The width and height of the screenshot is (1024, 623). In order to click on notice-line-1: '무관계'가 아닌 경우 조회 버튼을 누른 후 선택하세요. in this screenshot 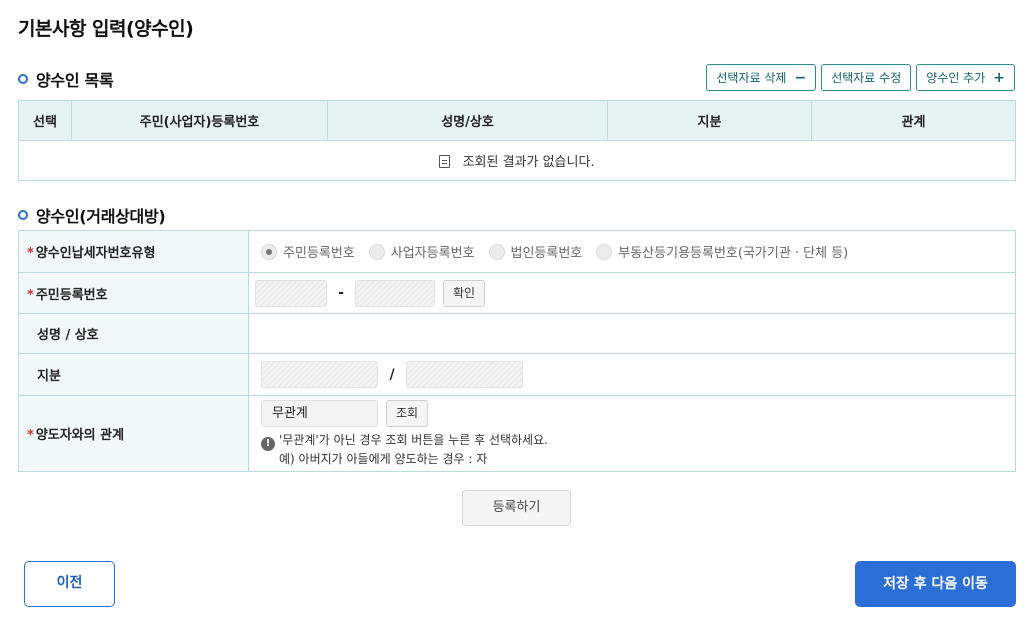, I will do `click(413, 439)`.